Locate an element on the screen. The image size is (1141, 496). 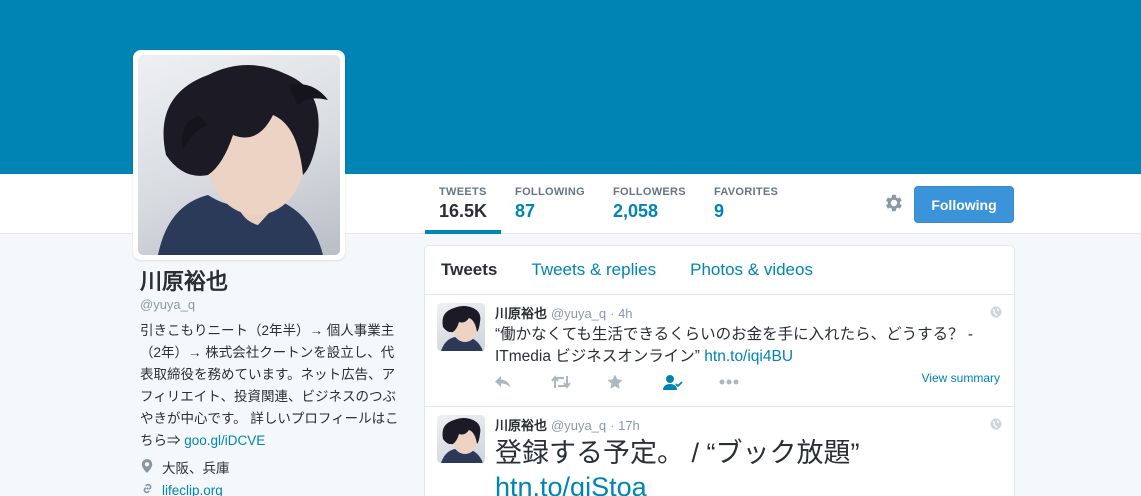
stat-favorites: FAVORITES 9 is located at coordinates (746, 204).